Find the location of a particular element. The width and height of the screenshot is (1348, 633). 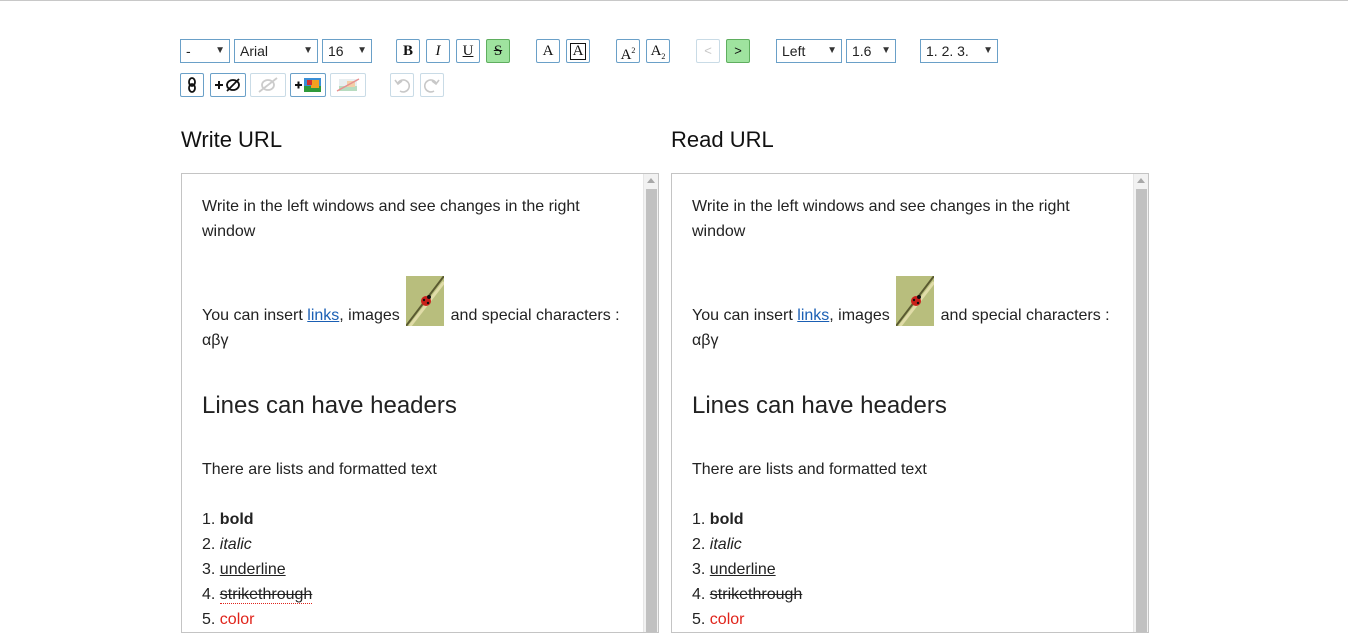

insert-link-button is located at coordinates (228, 85).